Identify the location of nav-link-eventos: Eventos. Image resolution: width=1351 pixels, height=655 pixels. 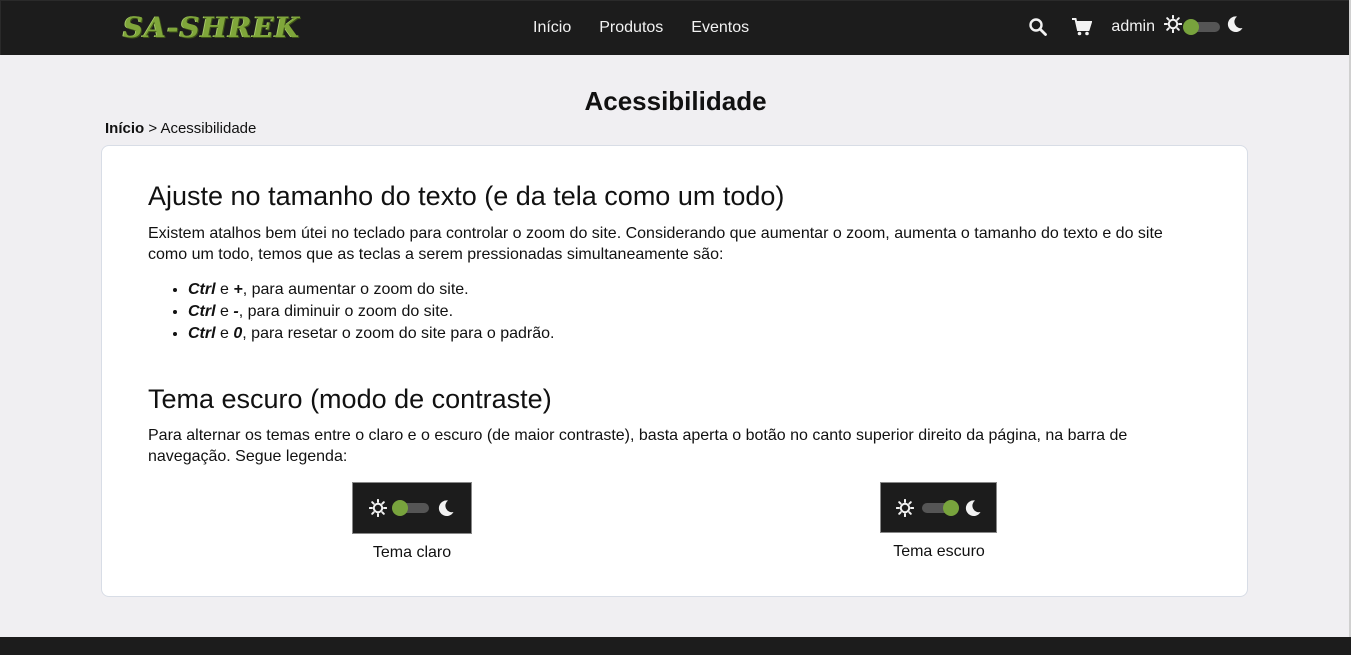
(720, 28).